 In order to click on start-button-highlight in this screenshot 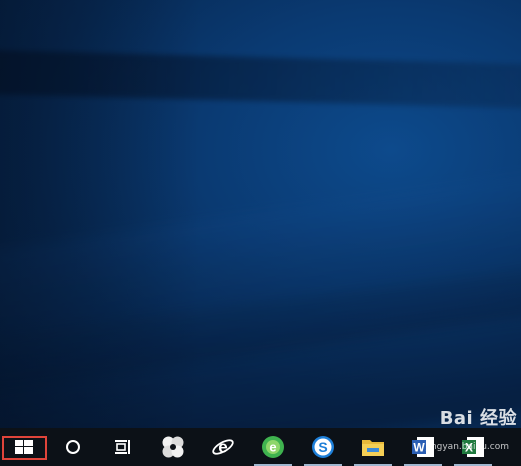, I will do `click(24, 448)`.